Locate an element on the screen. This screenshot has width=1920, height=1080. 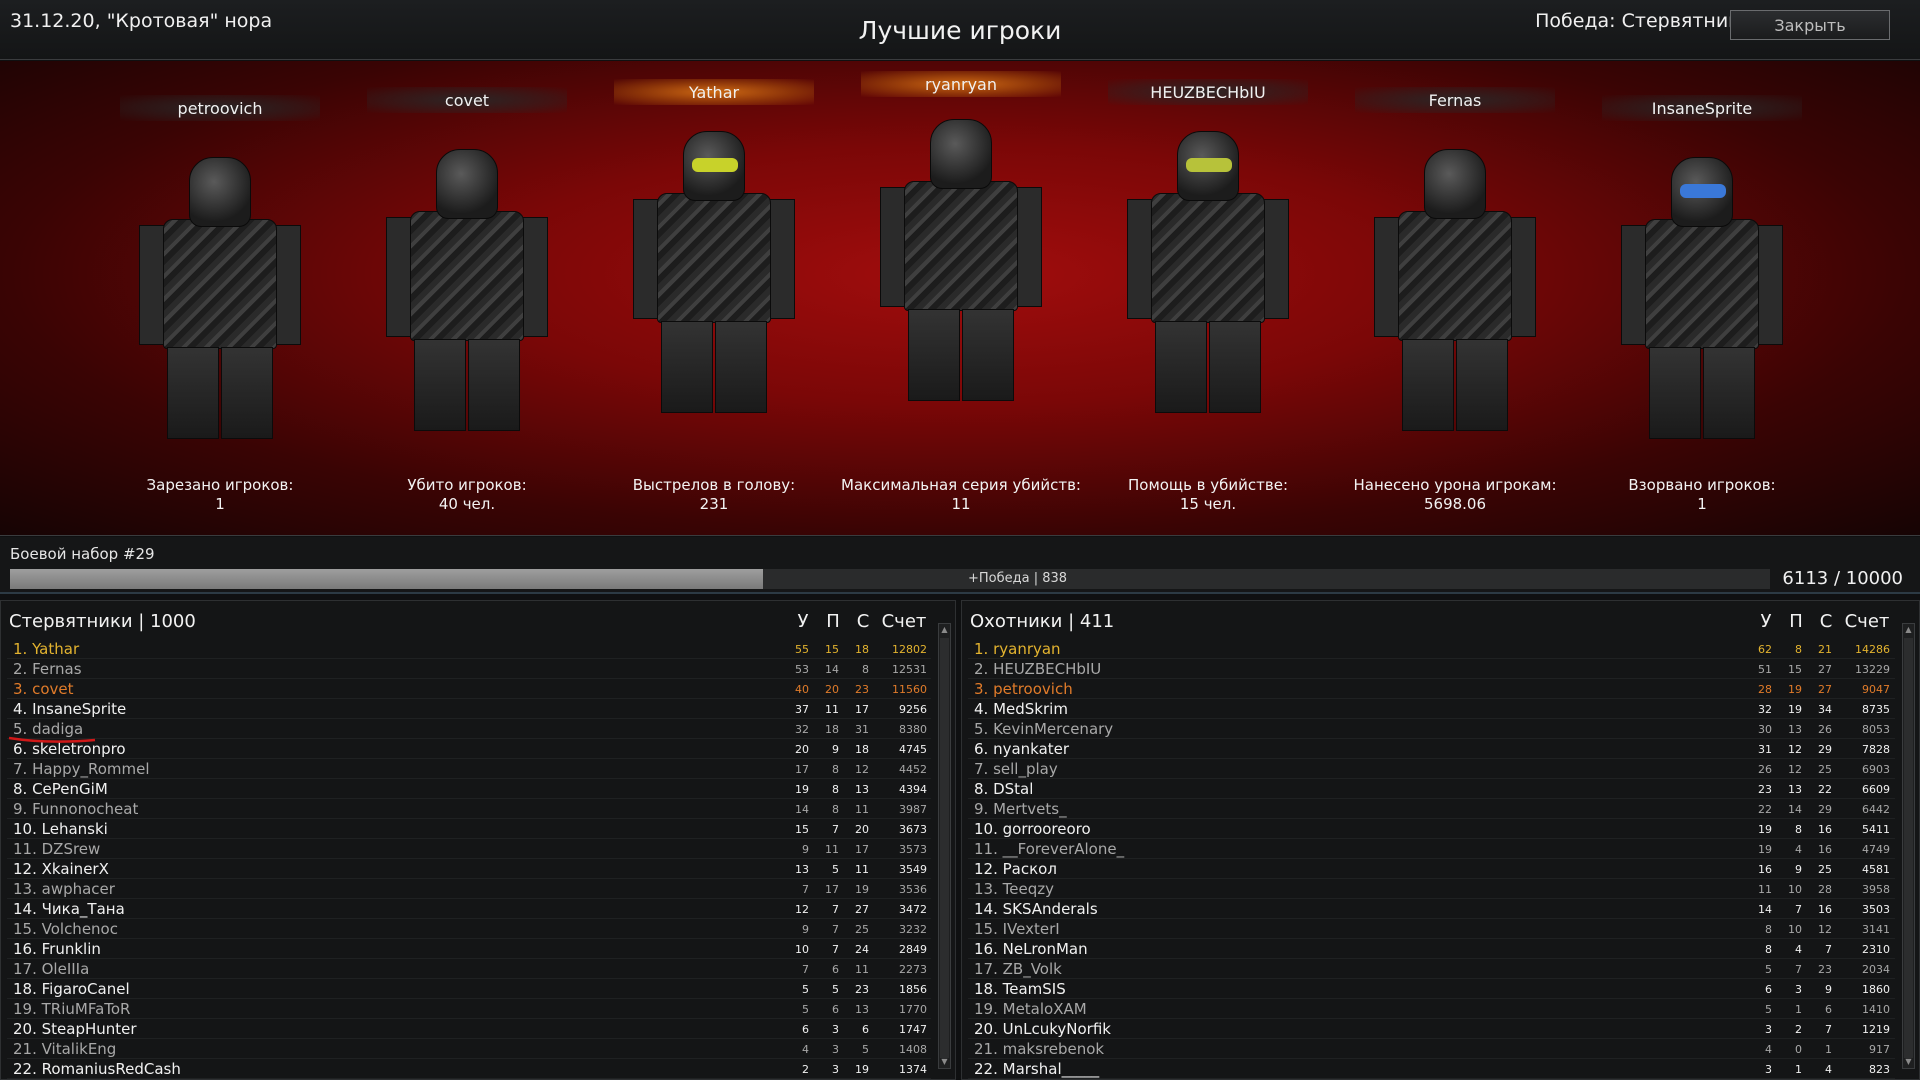
player-row: 5. KevinMercenary 30 13 26 8053 is located at coordinates (1431, 729).